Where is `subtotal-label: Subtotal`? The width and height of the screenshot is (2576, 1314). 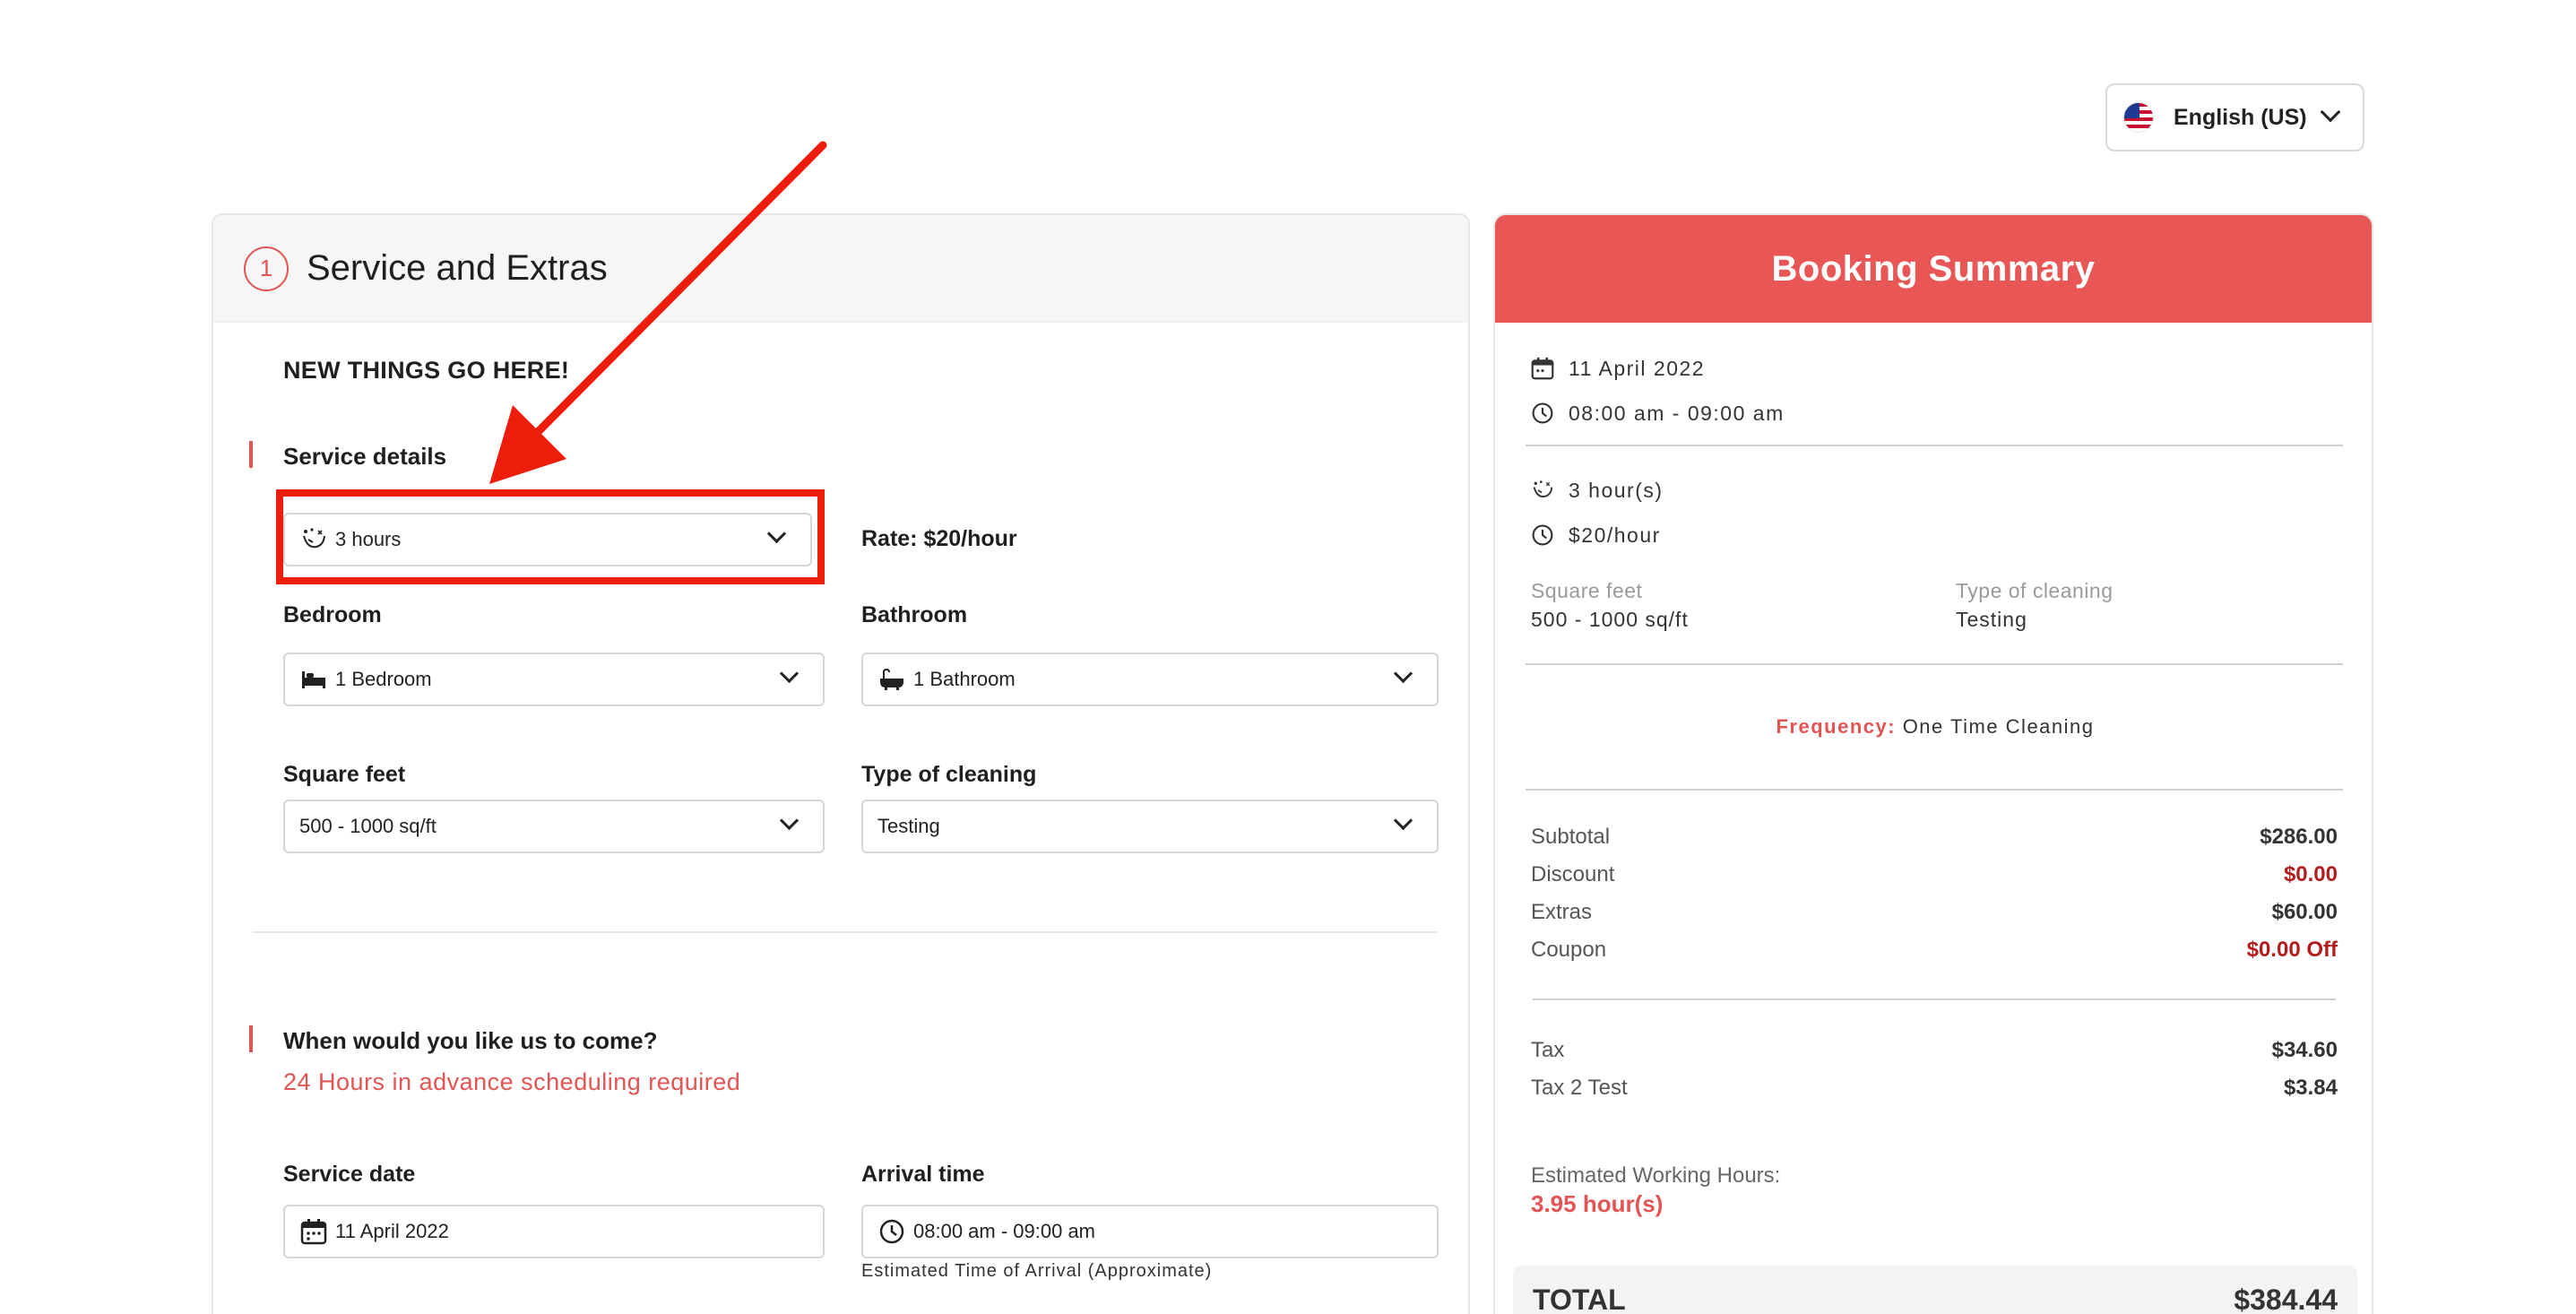
subtotal-label: Subtotal is located at coordinates (1571, 837).